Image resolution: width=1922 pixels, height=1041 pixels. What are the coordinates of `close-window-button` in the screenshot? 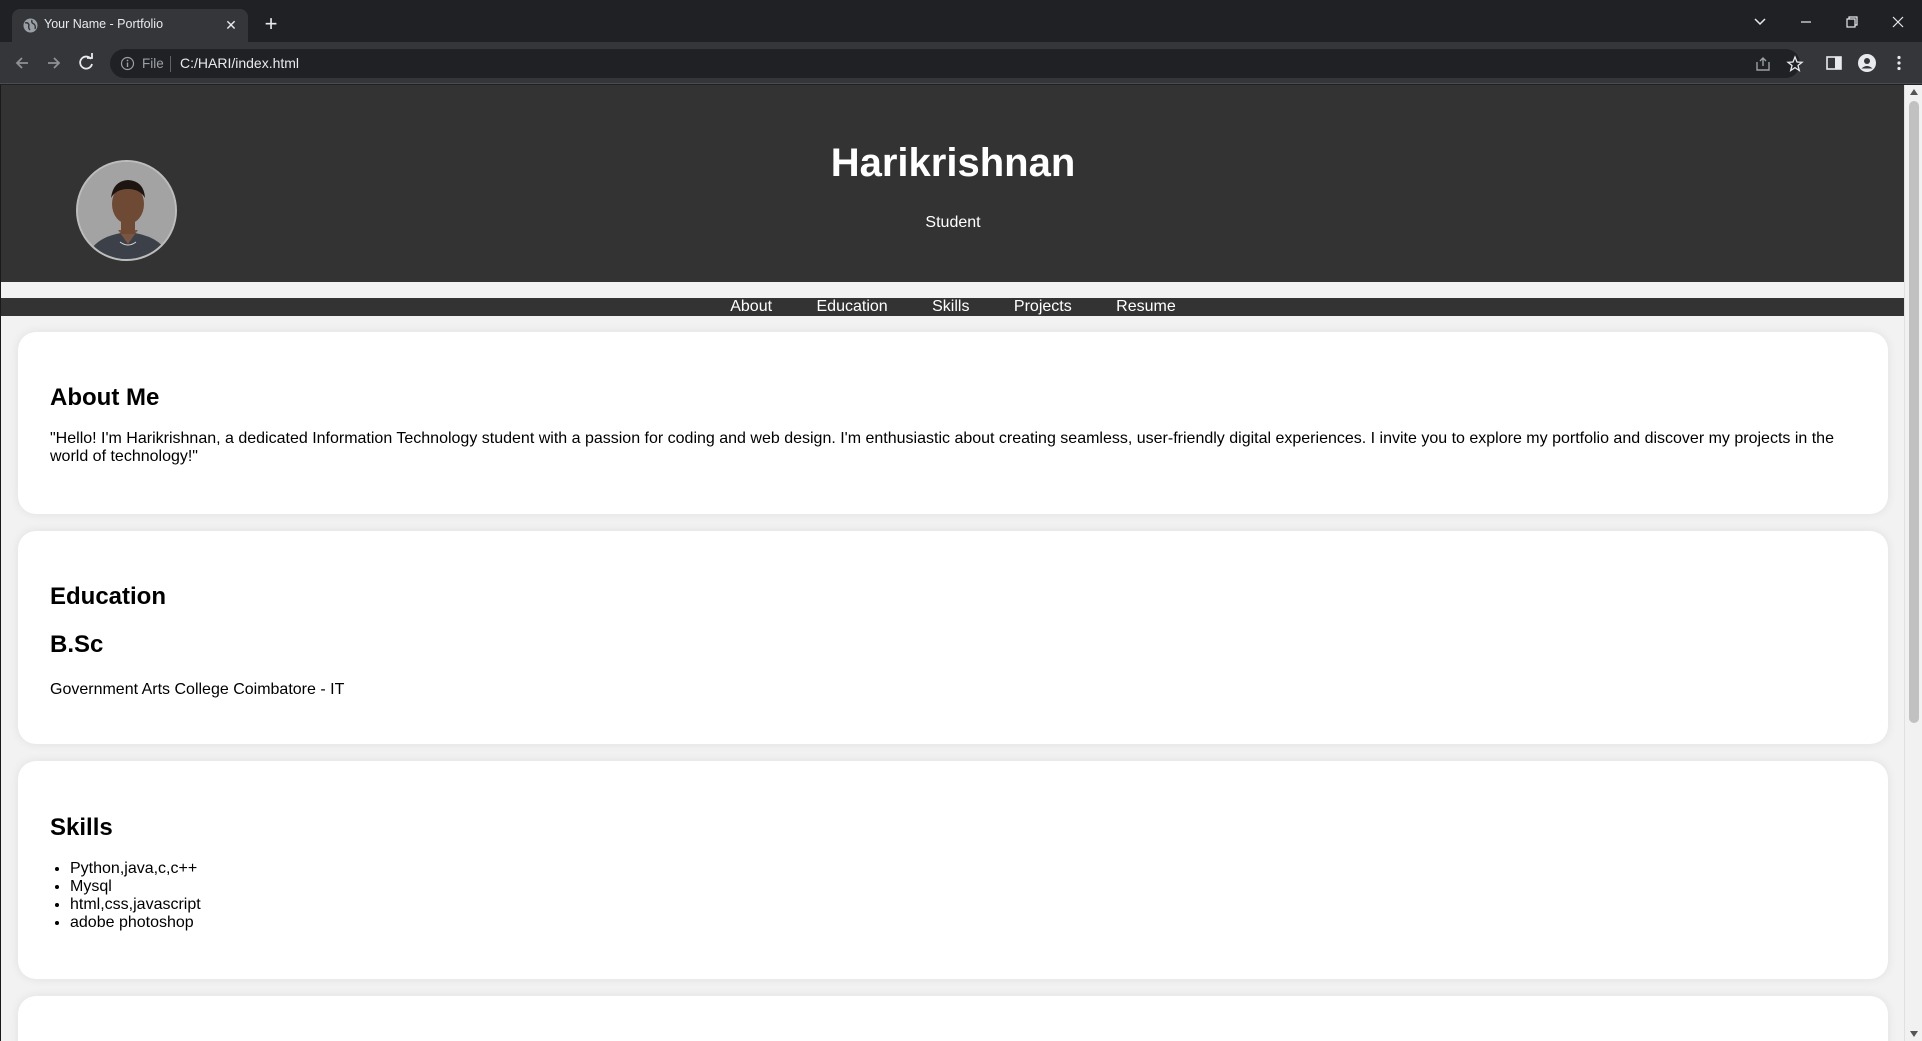 It's located at (1898, 22).